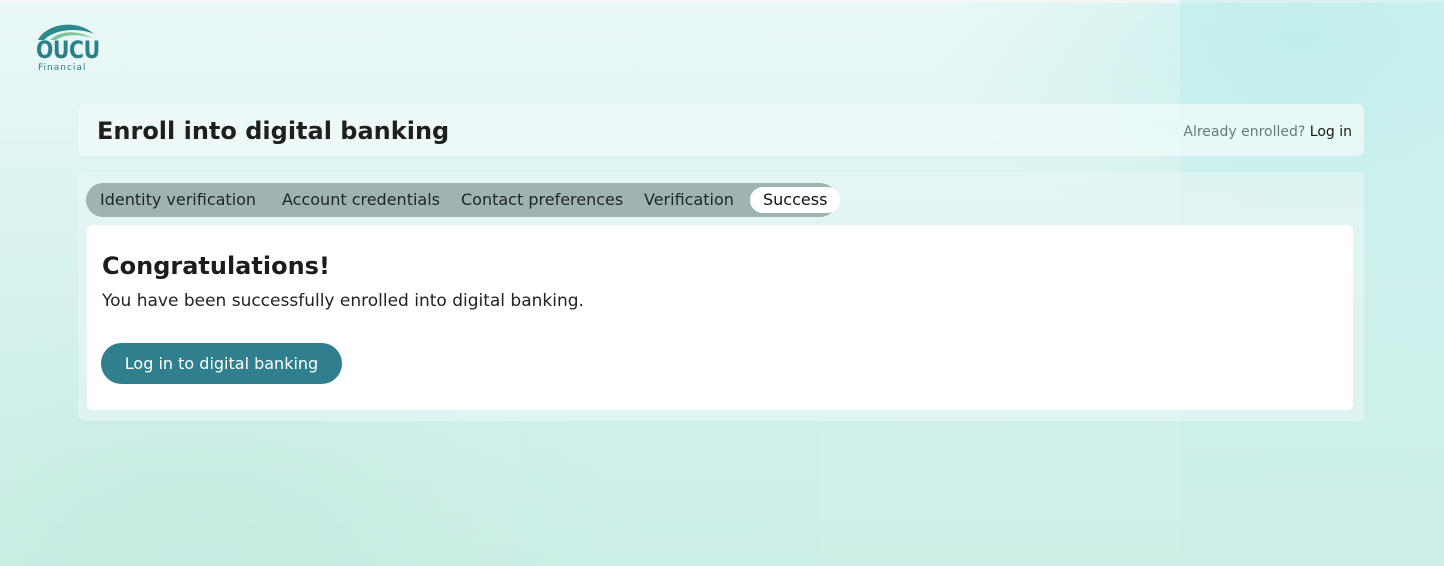 This screenshot has height=566, width=1444. Describe the element at coordinates (62, 68) in the screenshot. I see `logo-subtitle: Financial` at that location.